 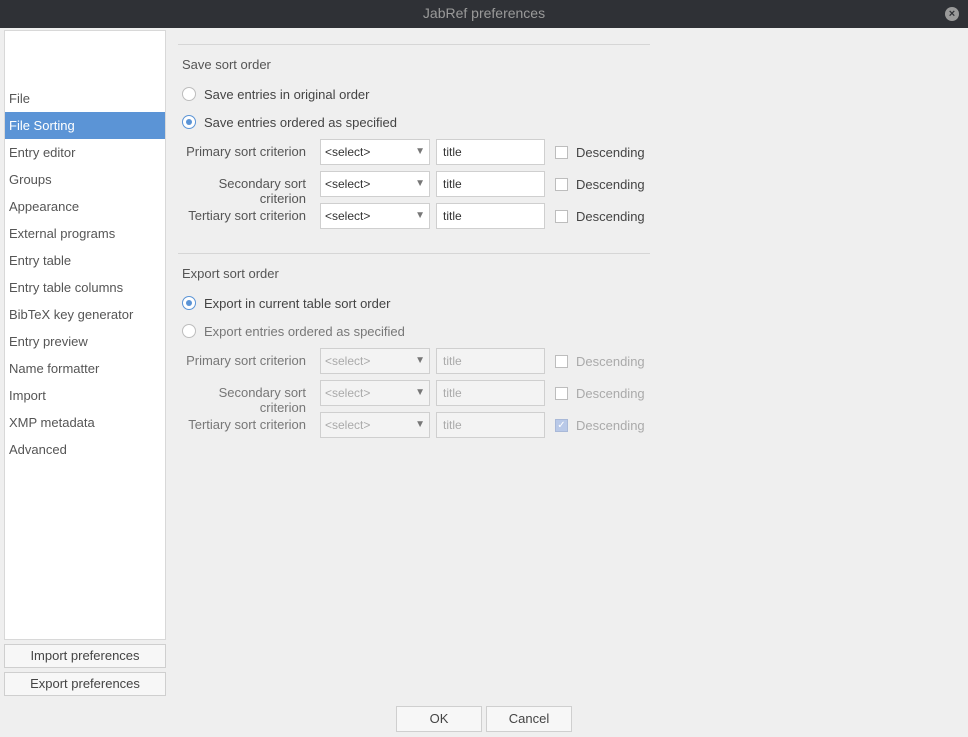 I want to click on sidebar-item-external-programs: External programs, so click(x=85, y=233).